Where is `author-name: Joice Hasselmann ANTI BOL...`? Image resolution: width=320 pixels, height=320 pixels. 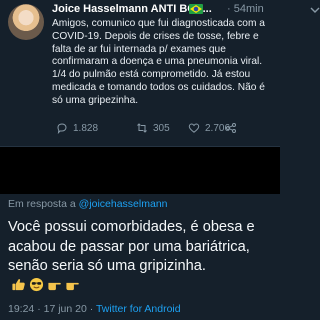 author-name: Joice Hasselmann ANTI BOL... is located at coordinates (132, 9).